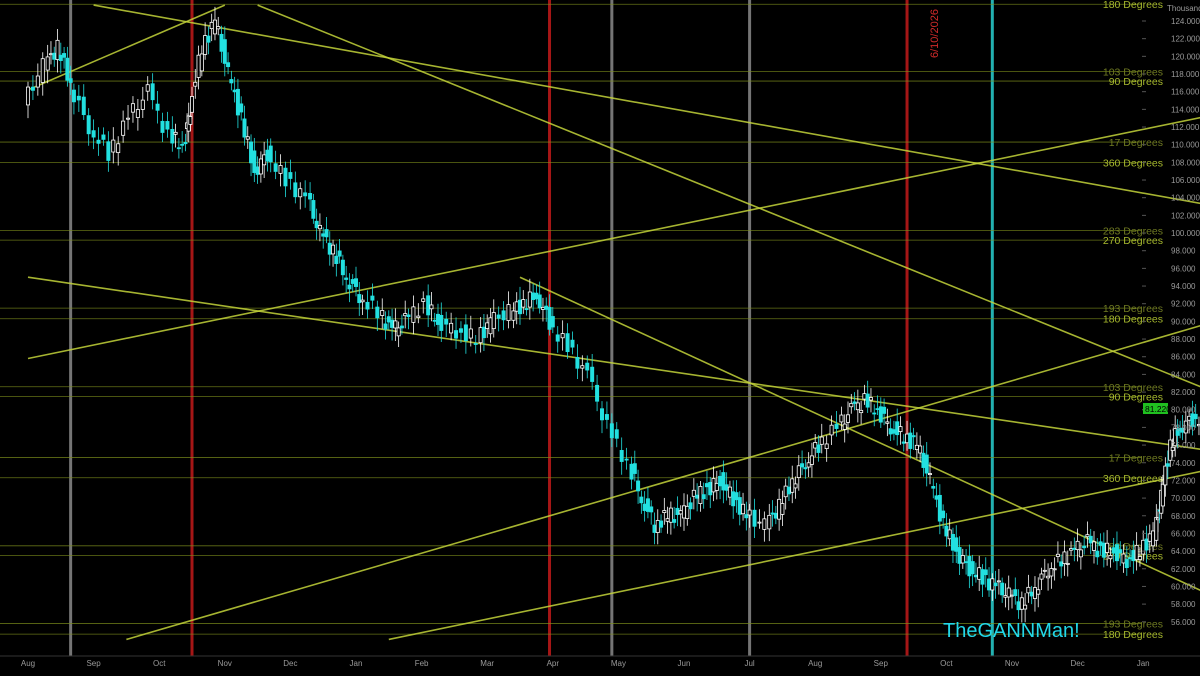  Describe the element at coordinates (1183, 268) in the screenshot. I see `y-tick-label: 96.000` at that location.